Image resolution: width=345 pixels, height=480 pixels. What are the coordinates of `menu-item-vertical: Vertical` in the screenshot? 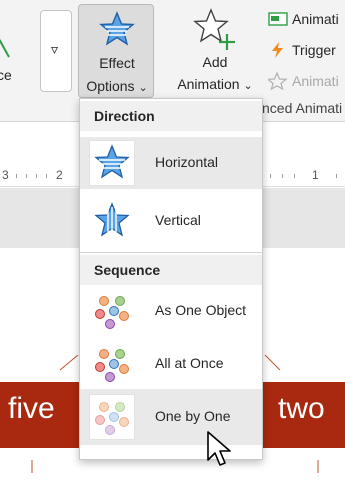 It's located at (171, 221).